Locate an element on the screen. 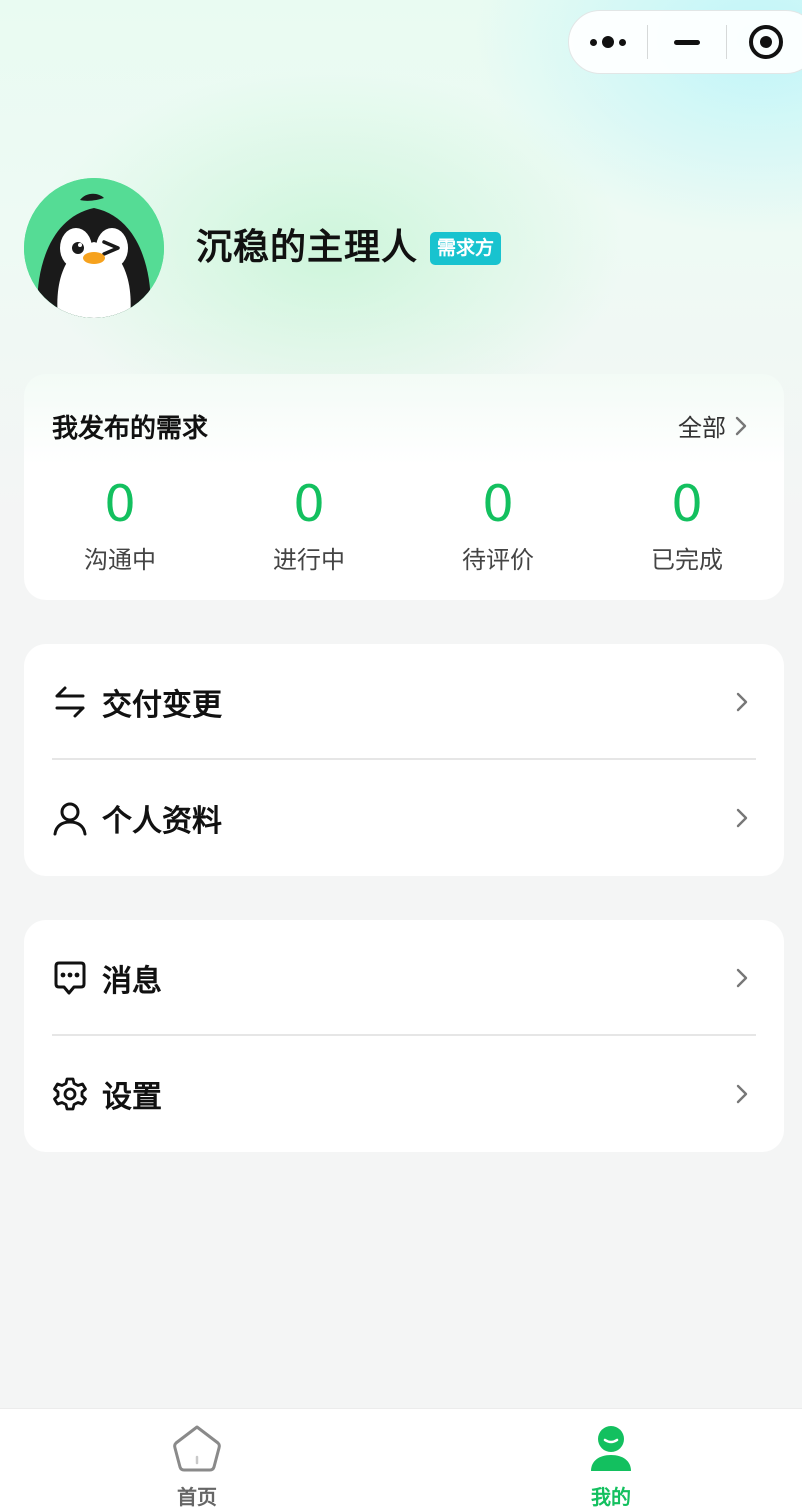 The image size is (802, 1510). tab-home: 首页 is located at coordinates (197, 1459).